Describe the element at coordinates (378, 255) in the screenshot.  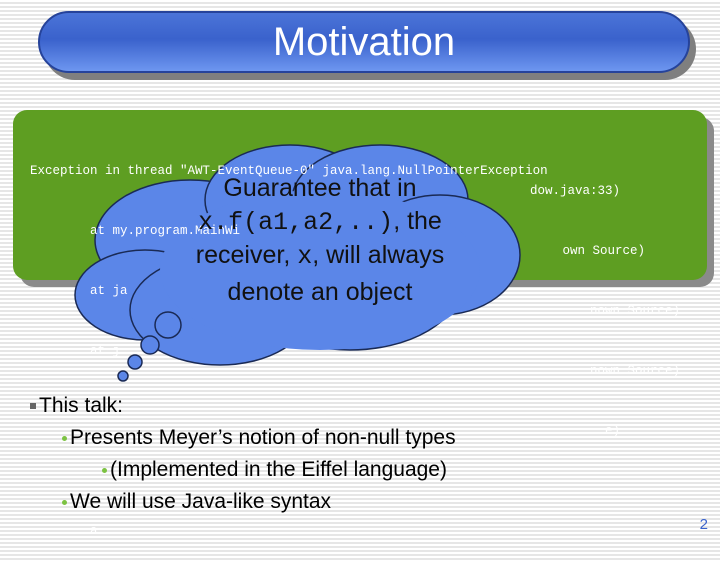
I see `callout-text-part: , will always` at that location.